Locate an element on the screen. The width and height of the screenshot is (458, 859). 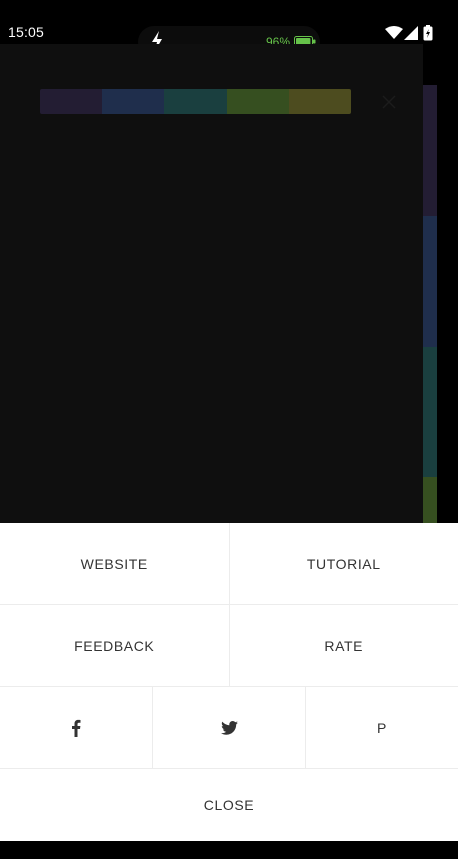
pinterest-icon: P is located at coordinates (382, 727).